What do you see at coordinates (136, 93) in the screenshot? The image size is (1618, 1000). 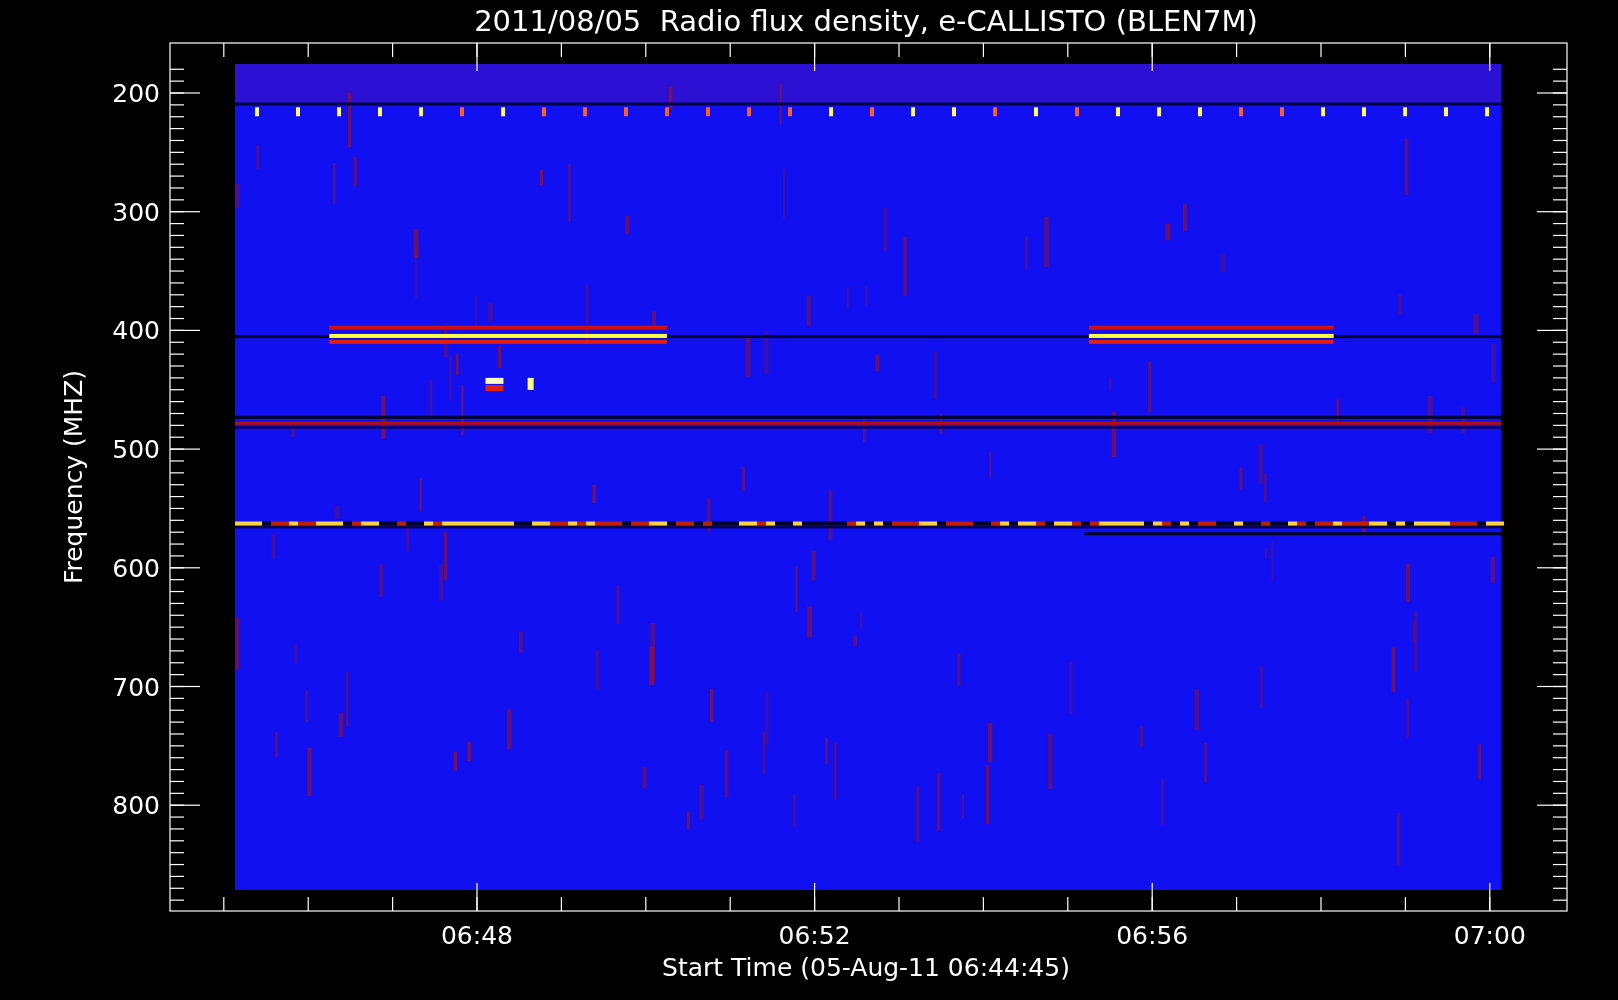 I see `axis-tick-label: 200` at bounding box center [136, 93].